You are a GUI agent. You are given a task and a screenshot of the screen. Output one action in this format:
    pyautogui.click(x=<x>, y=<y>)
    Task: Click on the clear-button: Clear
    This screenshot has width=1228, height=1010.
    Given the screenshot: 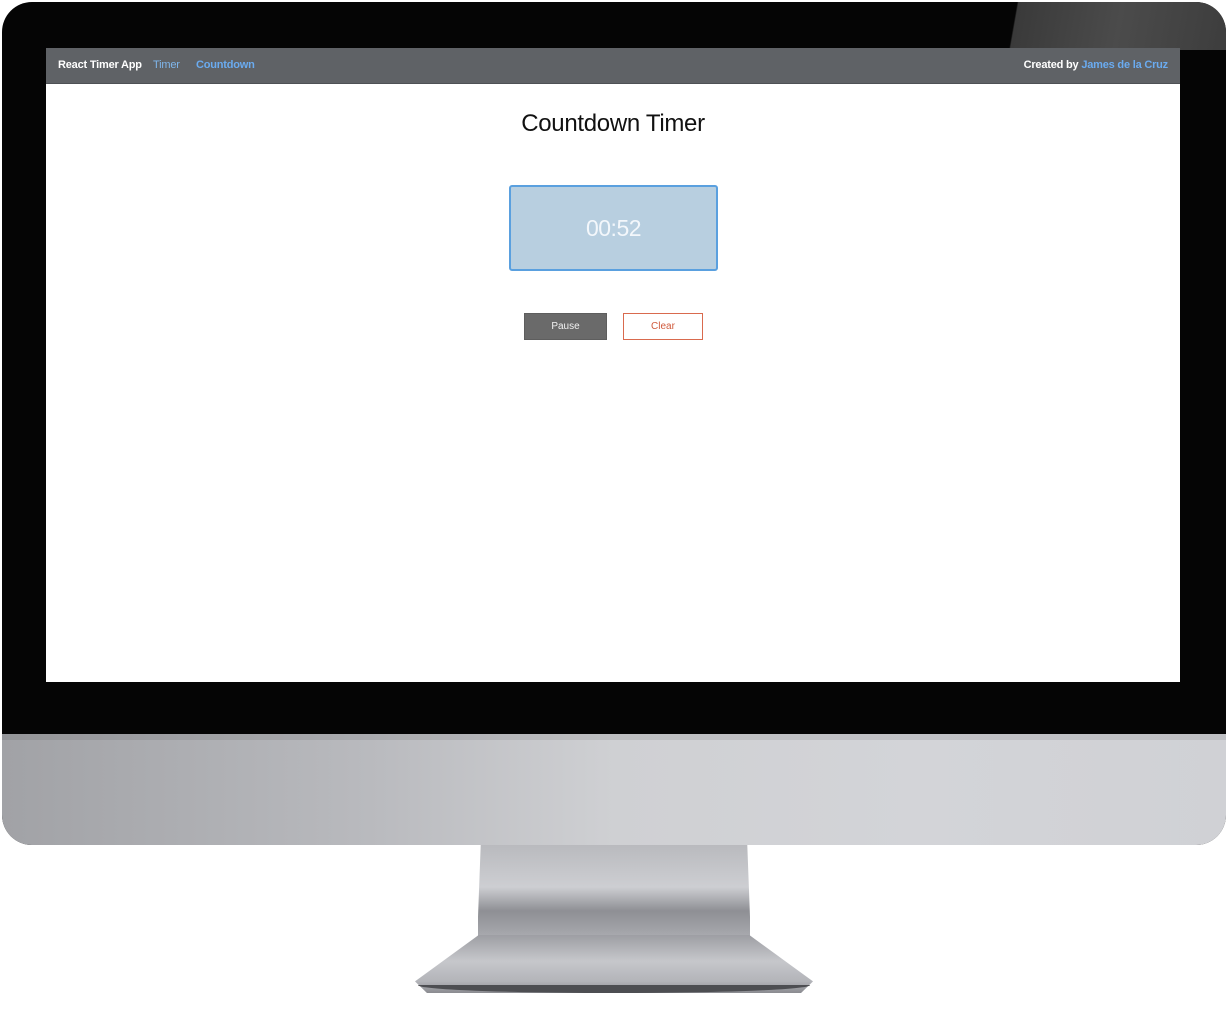 What is the action you would take?
    pyautogui.click(x=663, y=326)
    